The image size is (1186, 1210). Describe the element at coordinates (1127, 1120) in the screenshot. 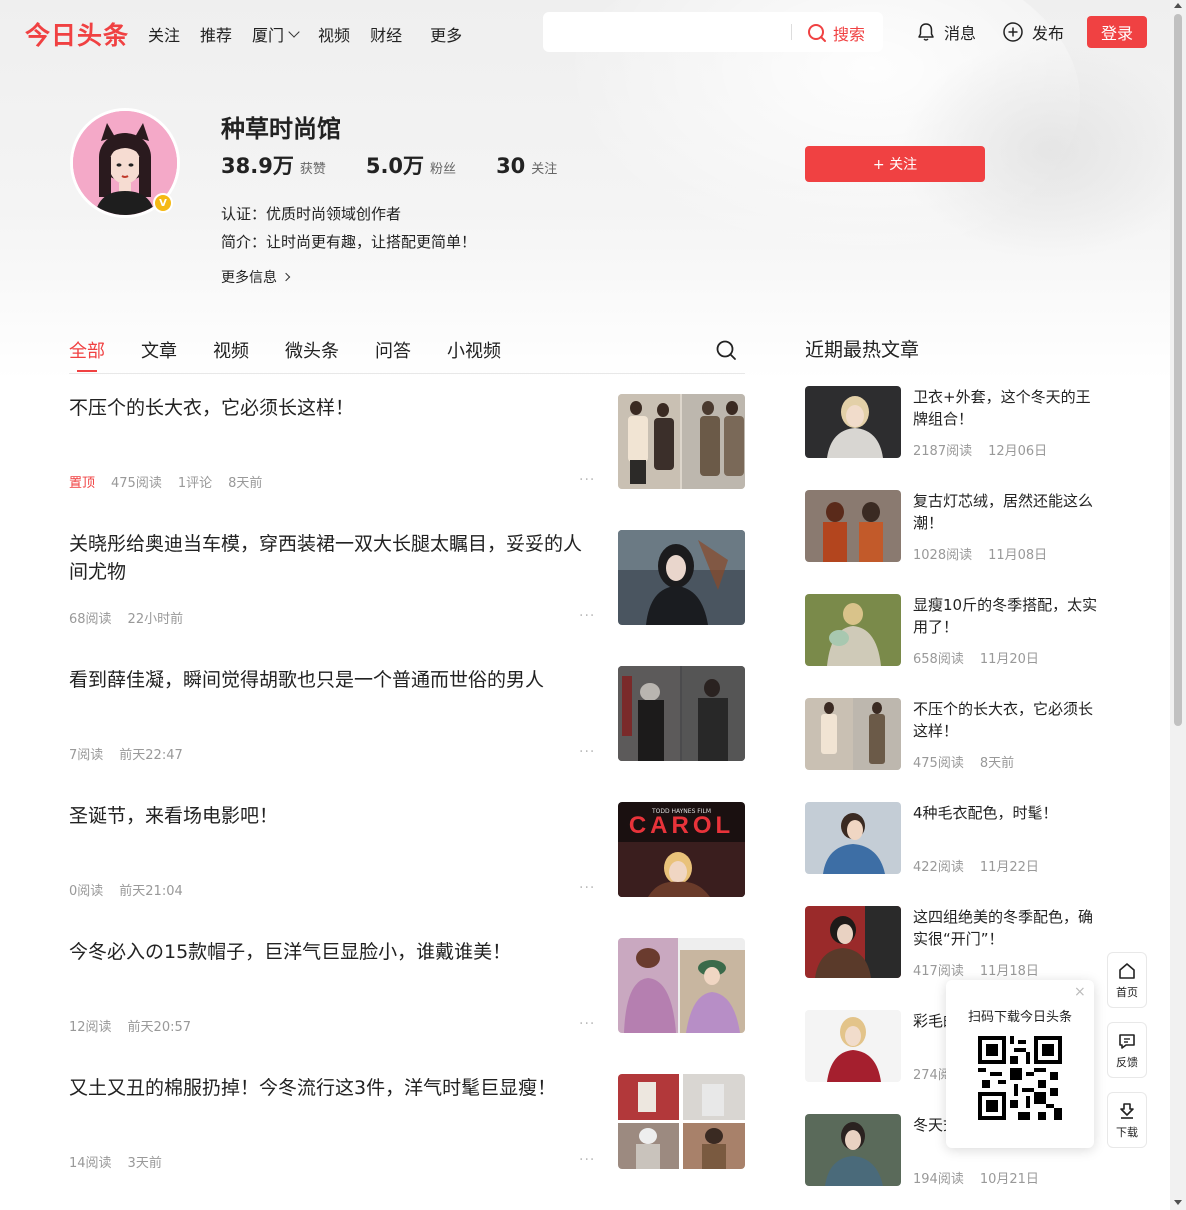

I see `download-side-button: 下载` at that location.